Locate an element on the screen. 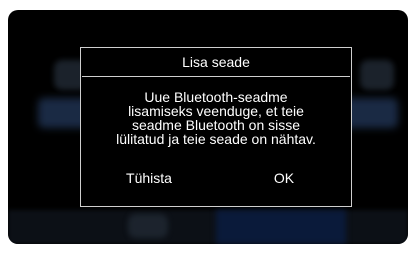  dialog-message-line: Uue Bluetooth-seadme is located at coordinates (216, 97).